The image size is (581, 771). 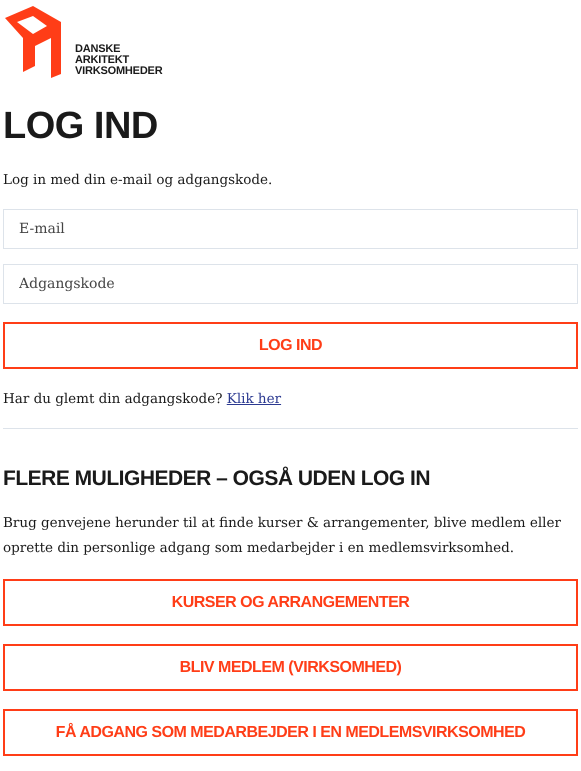 What do you see at coordinates (290, 345) in the screenshot?
I see `login-button: LOG IND` at bounding box center [290, 345].